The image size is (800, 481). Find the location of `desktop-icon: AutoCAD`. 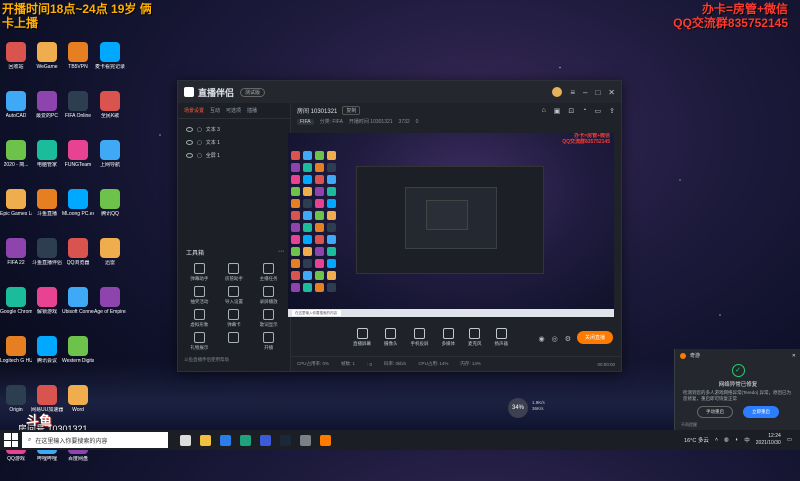

desktop-icon: AutoCAD is located at coordinates (16, 113).